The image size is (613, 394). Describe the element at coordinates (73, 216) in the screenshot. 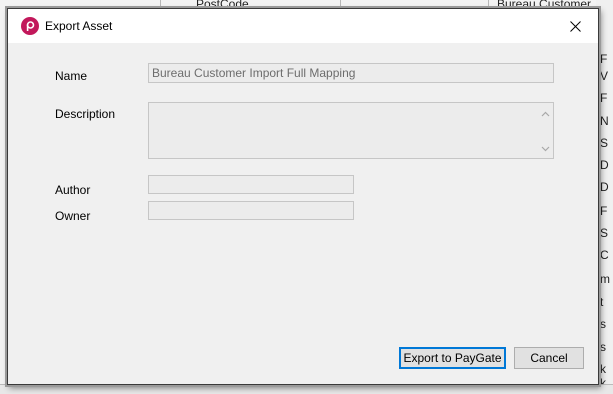

I see `owner-label: Owner` at that location.